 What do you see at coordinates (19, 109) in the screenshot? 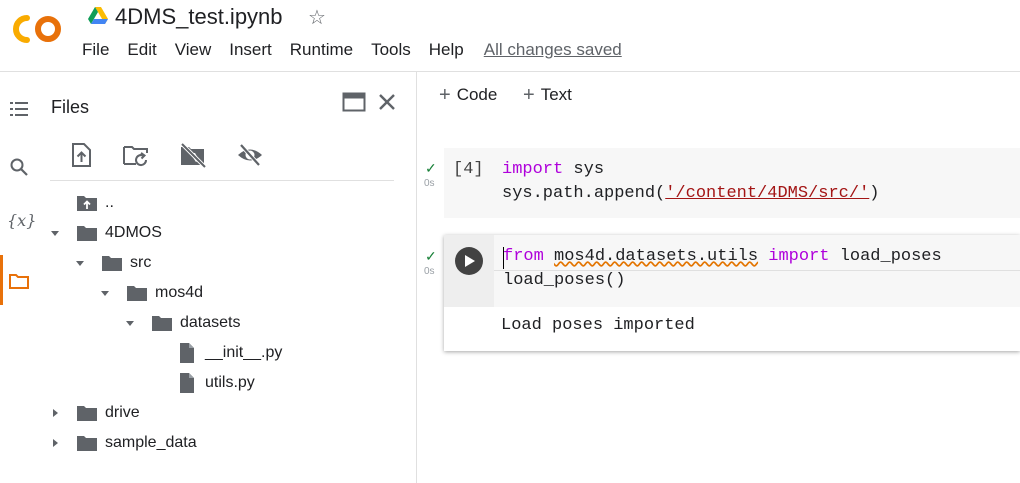
I see `toc-icon` at bounding box center [19, 109].